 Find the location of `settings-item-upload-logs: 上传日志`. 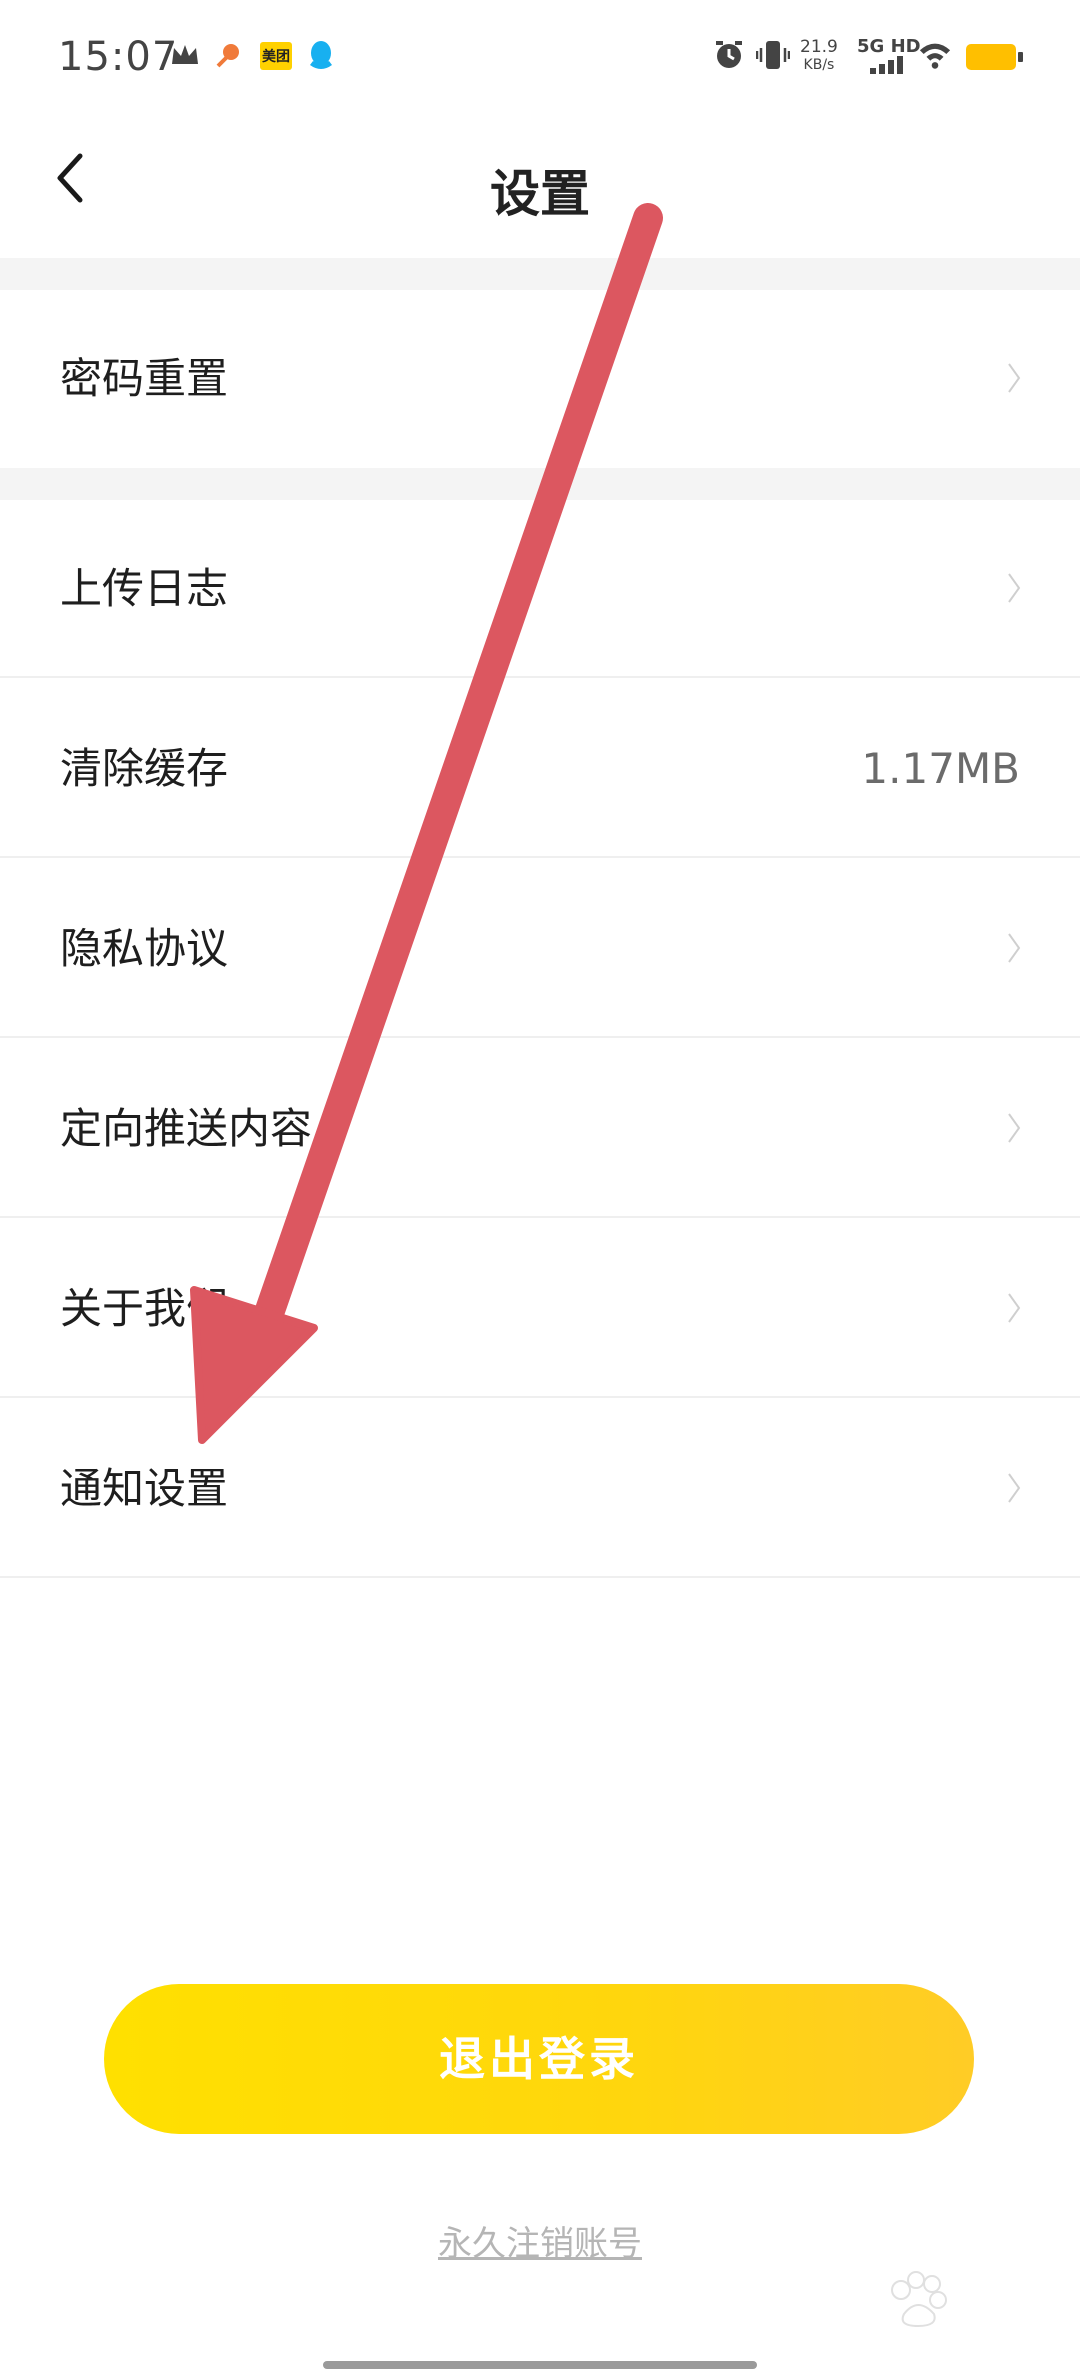

settings-item-upload-logs: 上传日志 is located at coordinates (540, 589).